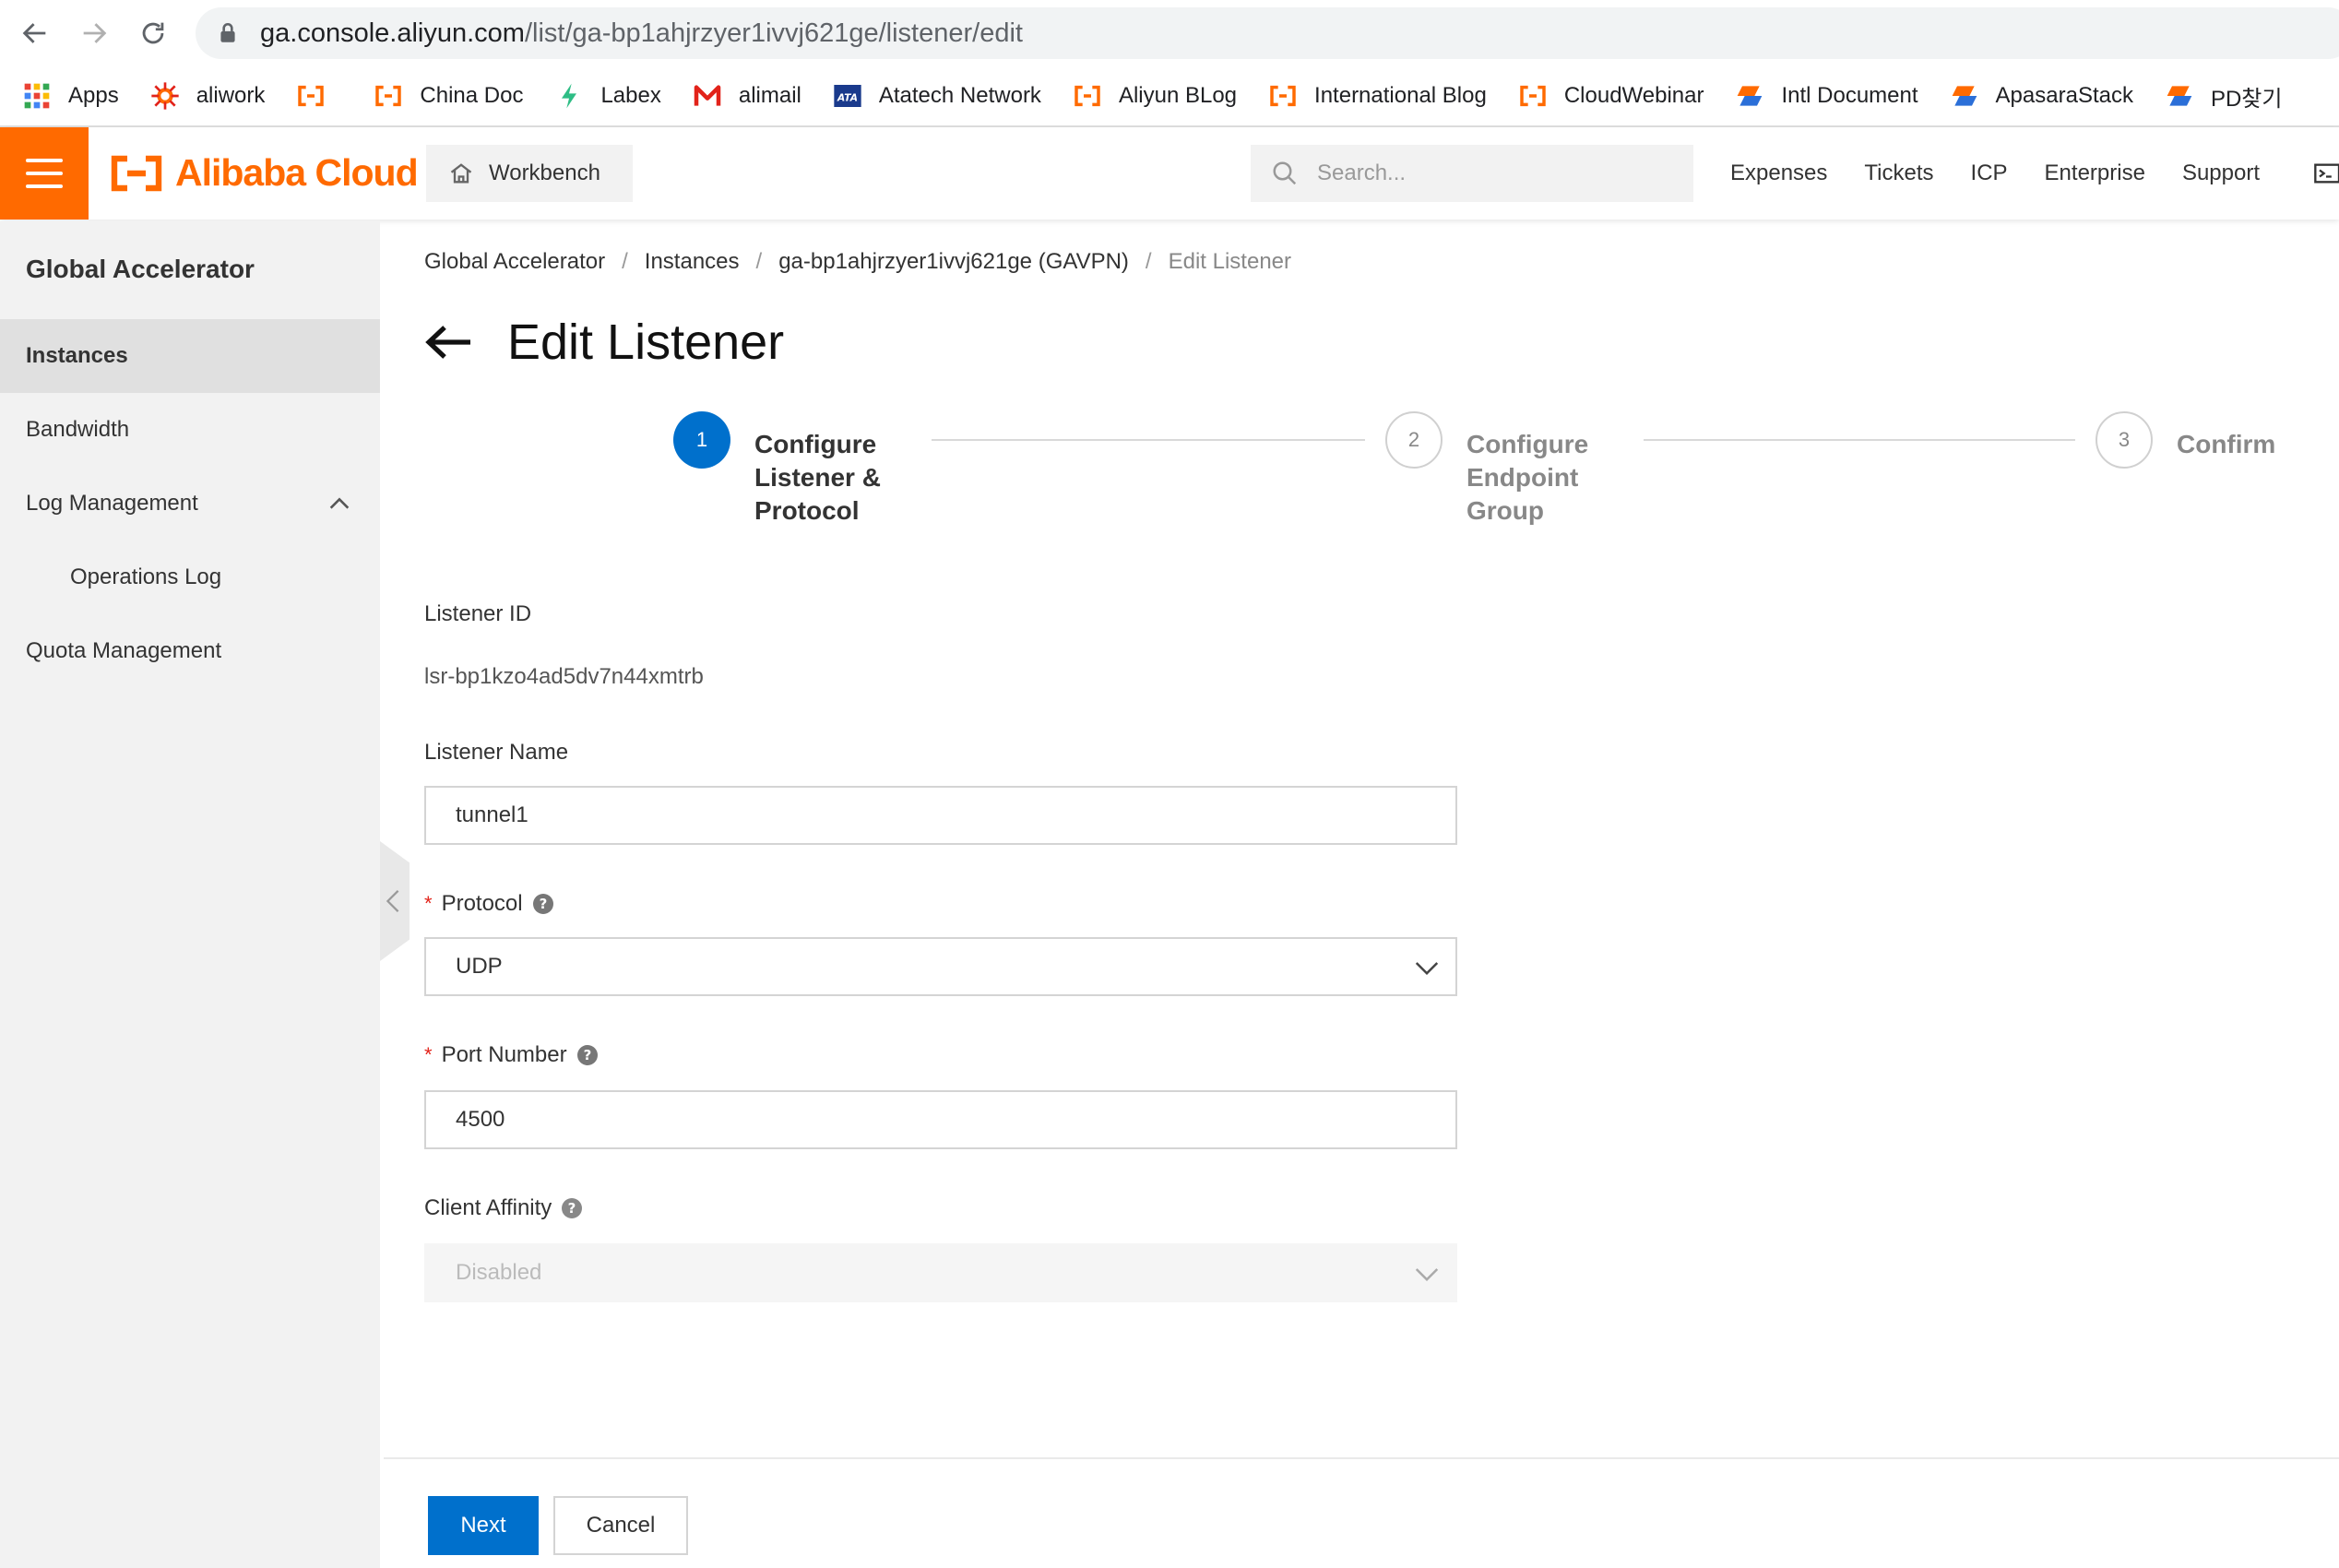  Describe the element at coordinates (472, 95) in the screenshot. I see `bookmark-label: China Doc` at that location.